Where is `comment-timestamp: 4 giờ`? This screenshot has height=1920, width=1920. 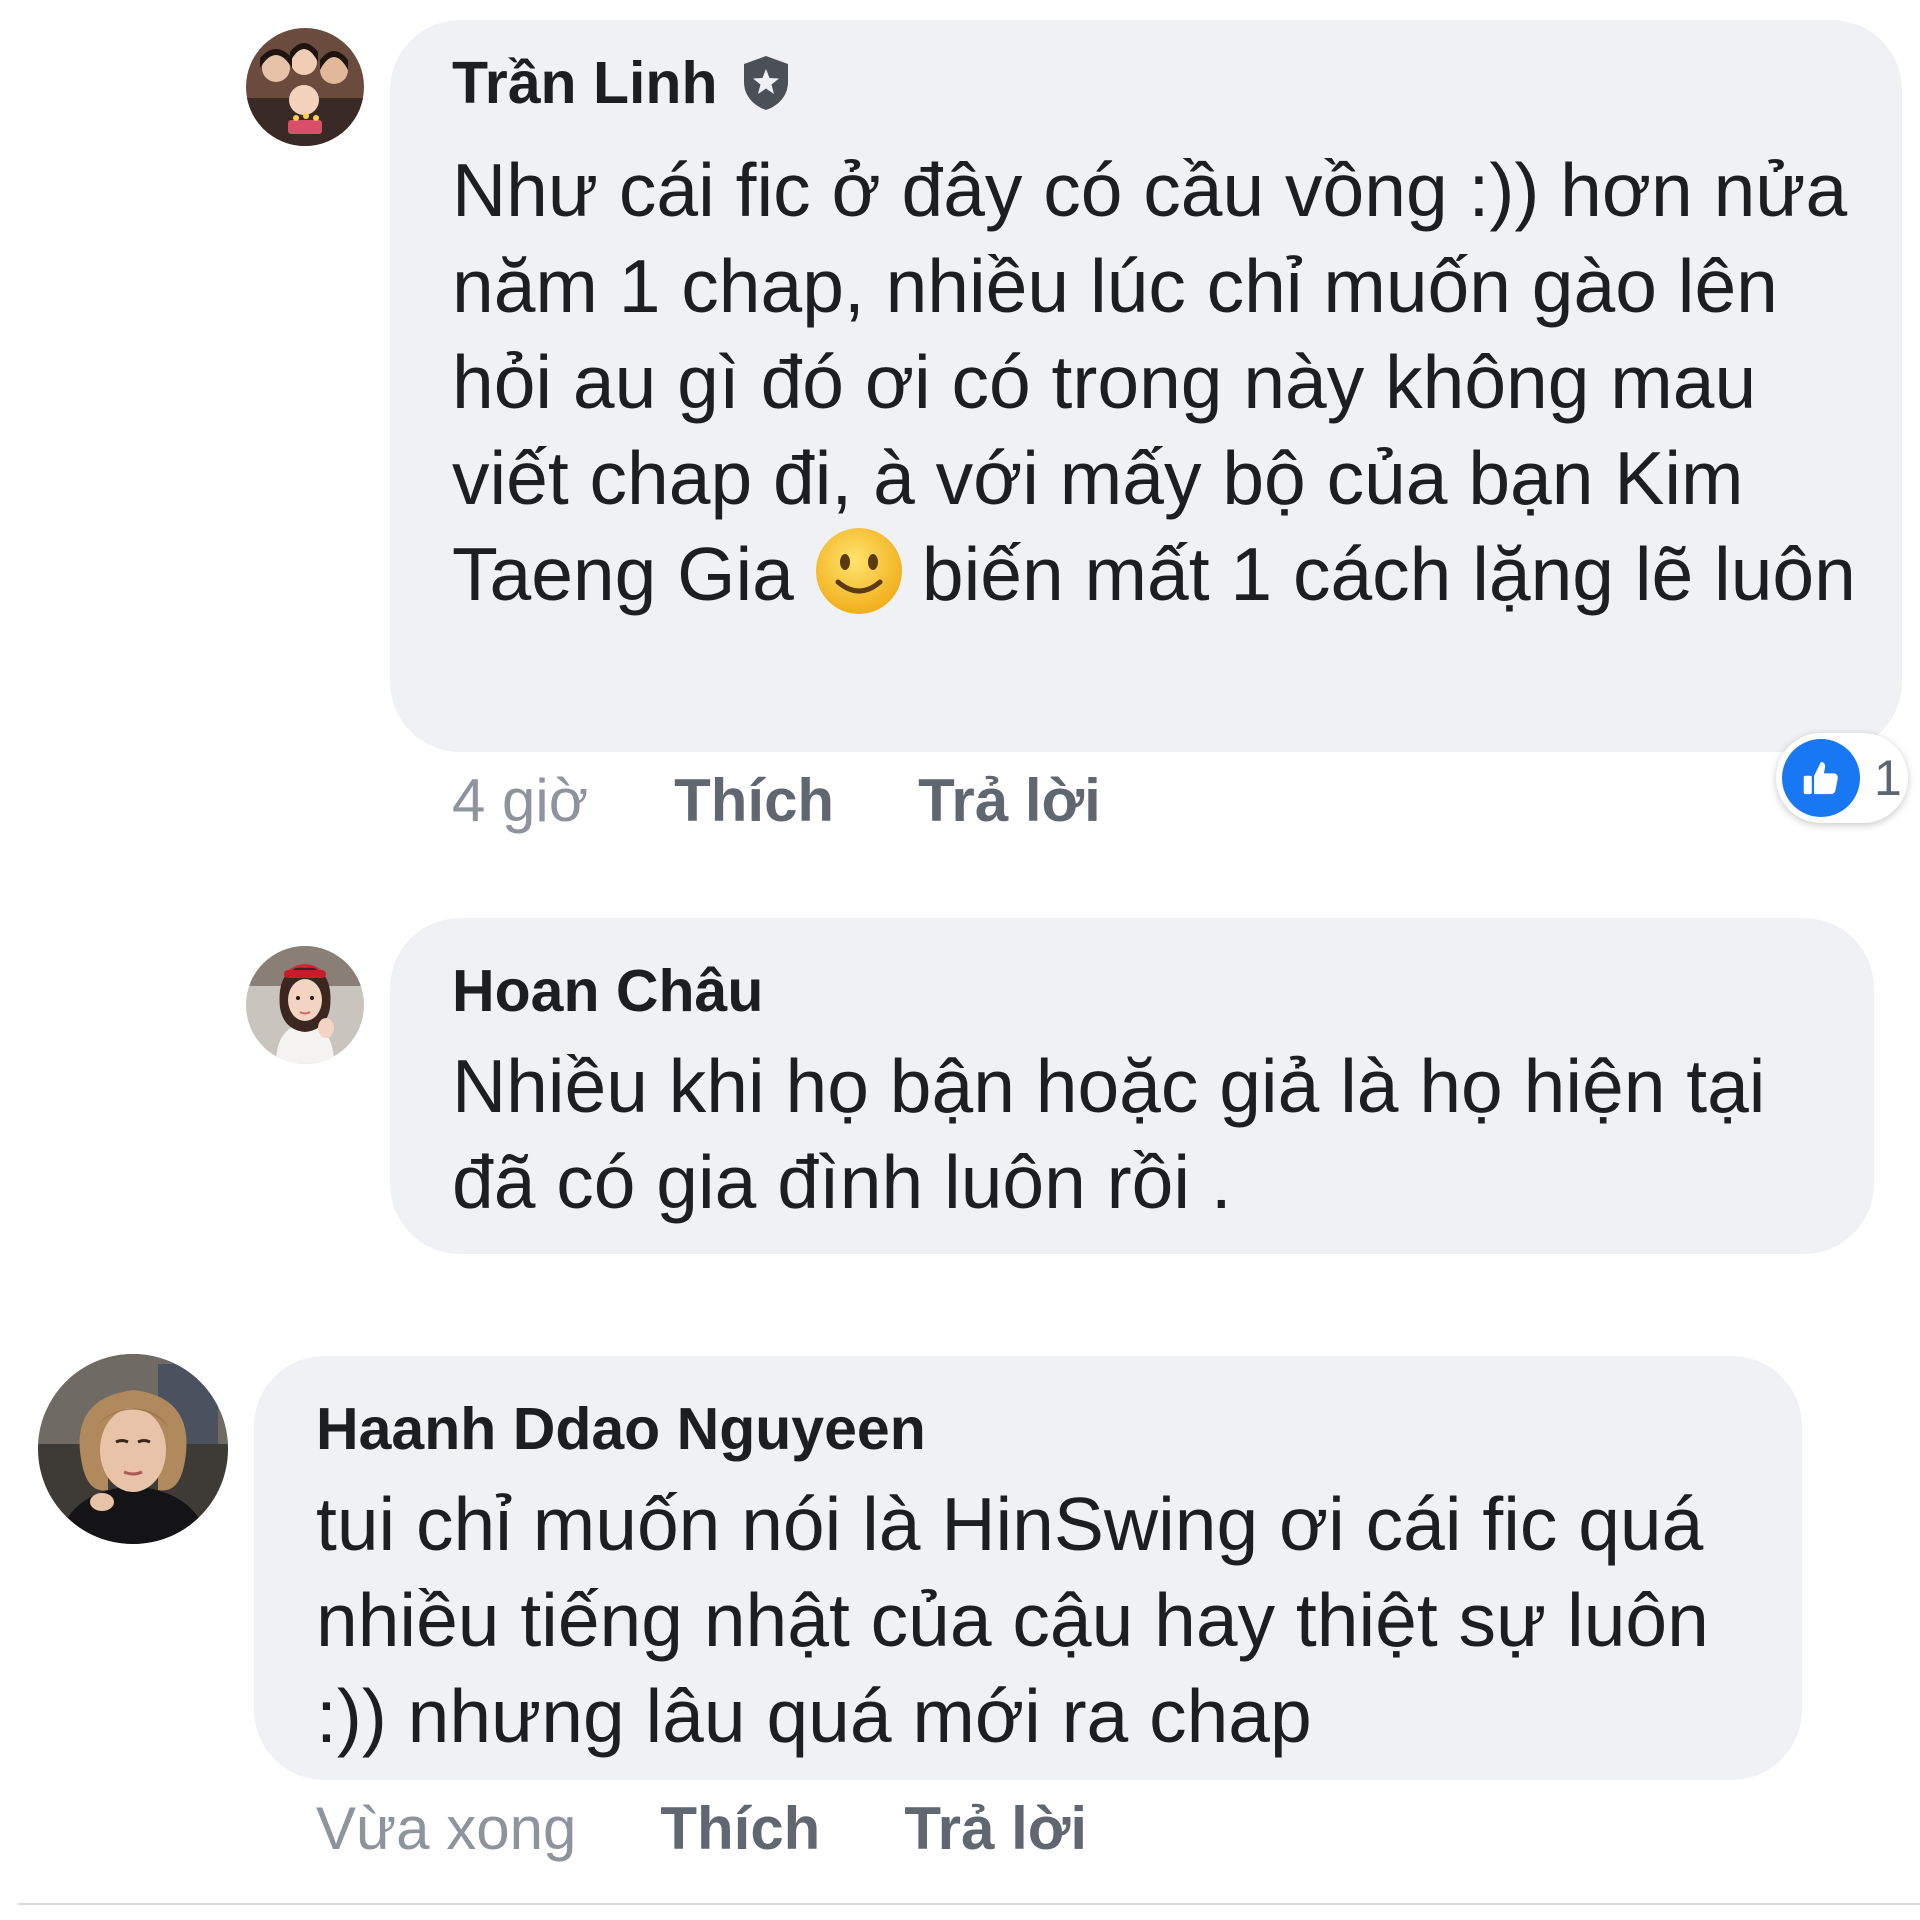
comment-timestamp: 4 giờ is located at coordinates (520, 800).